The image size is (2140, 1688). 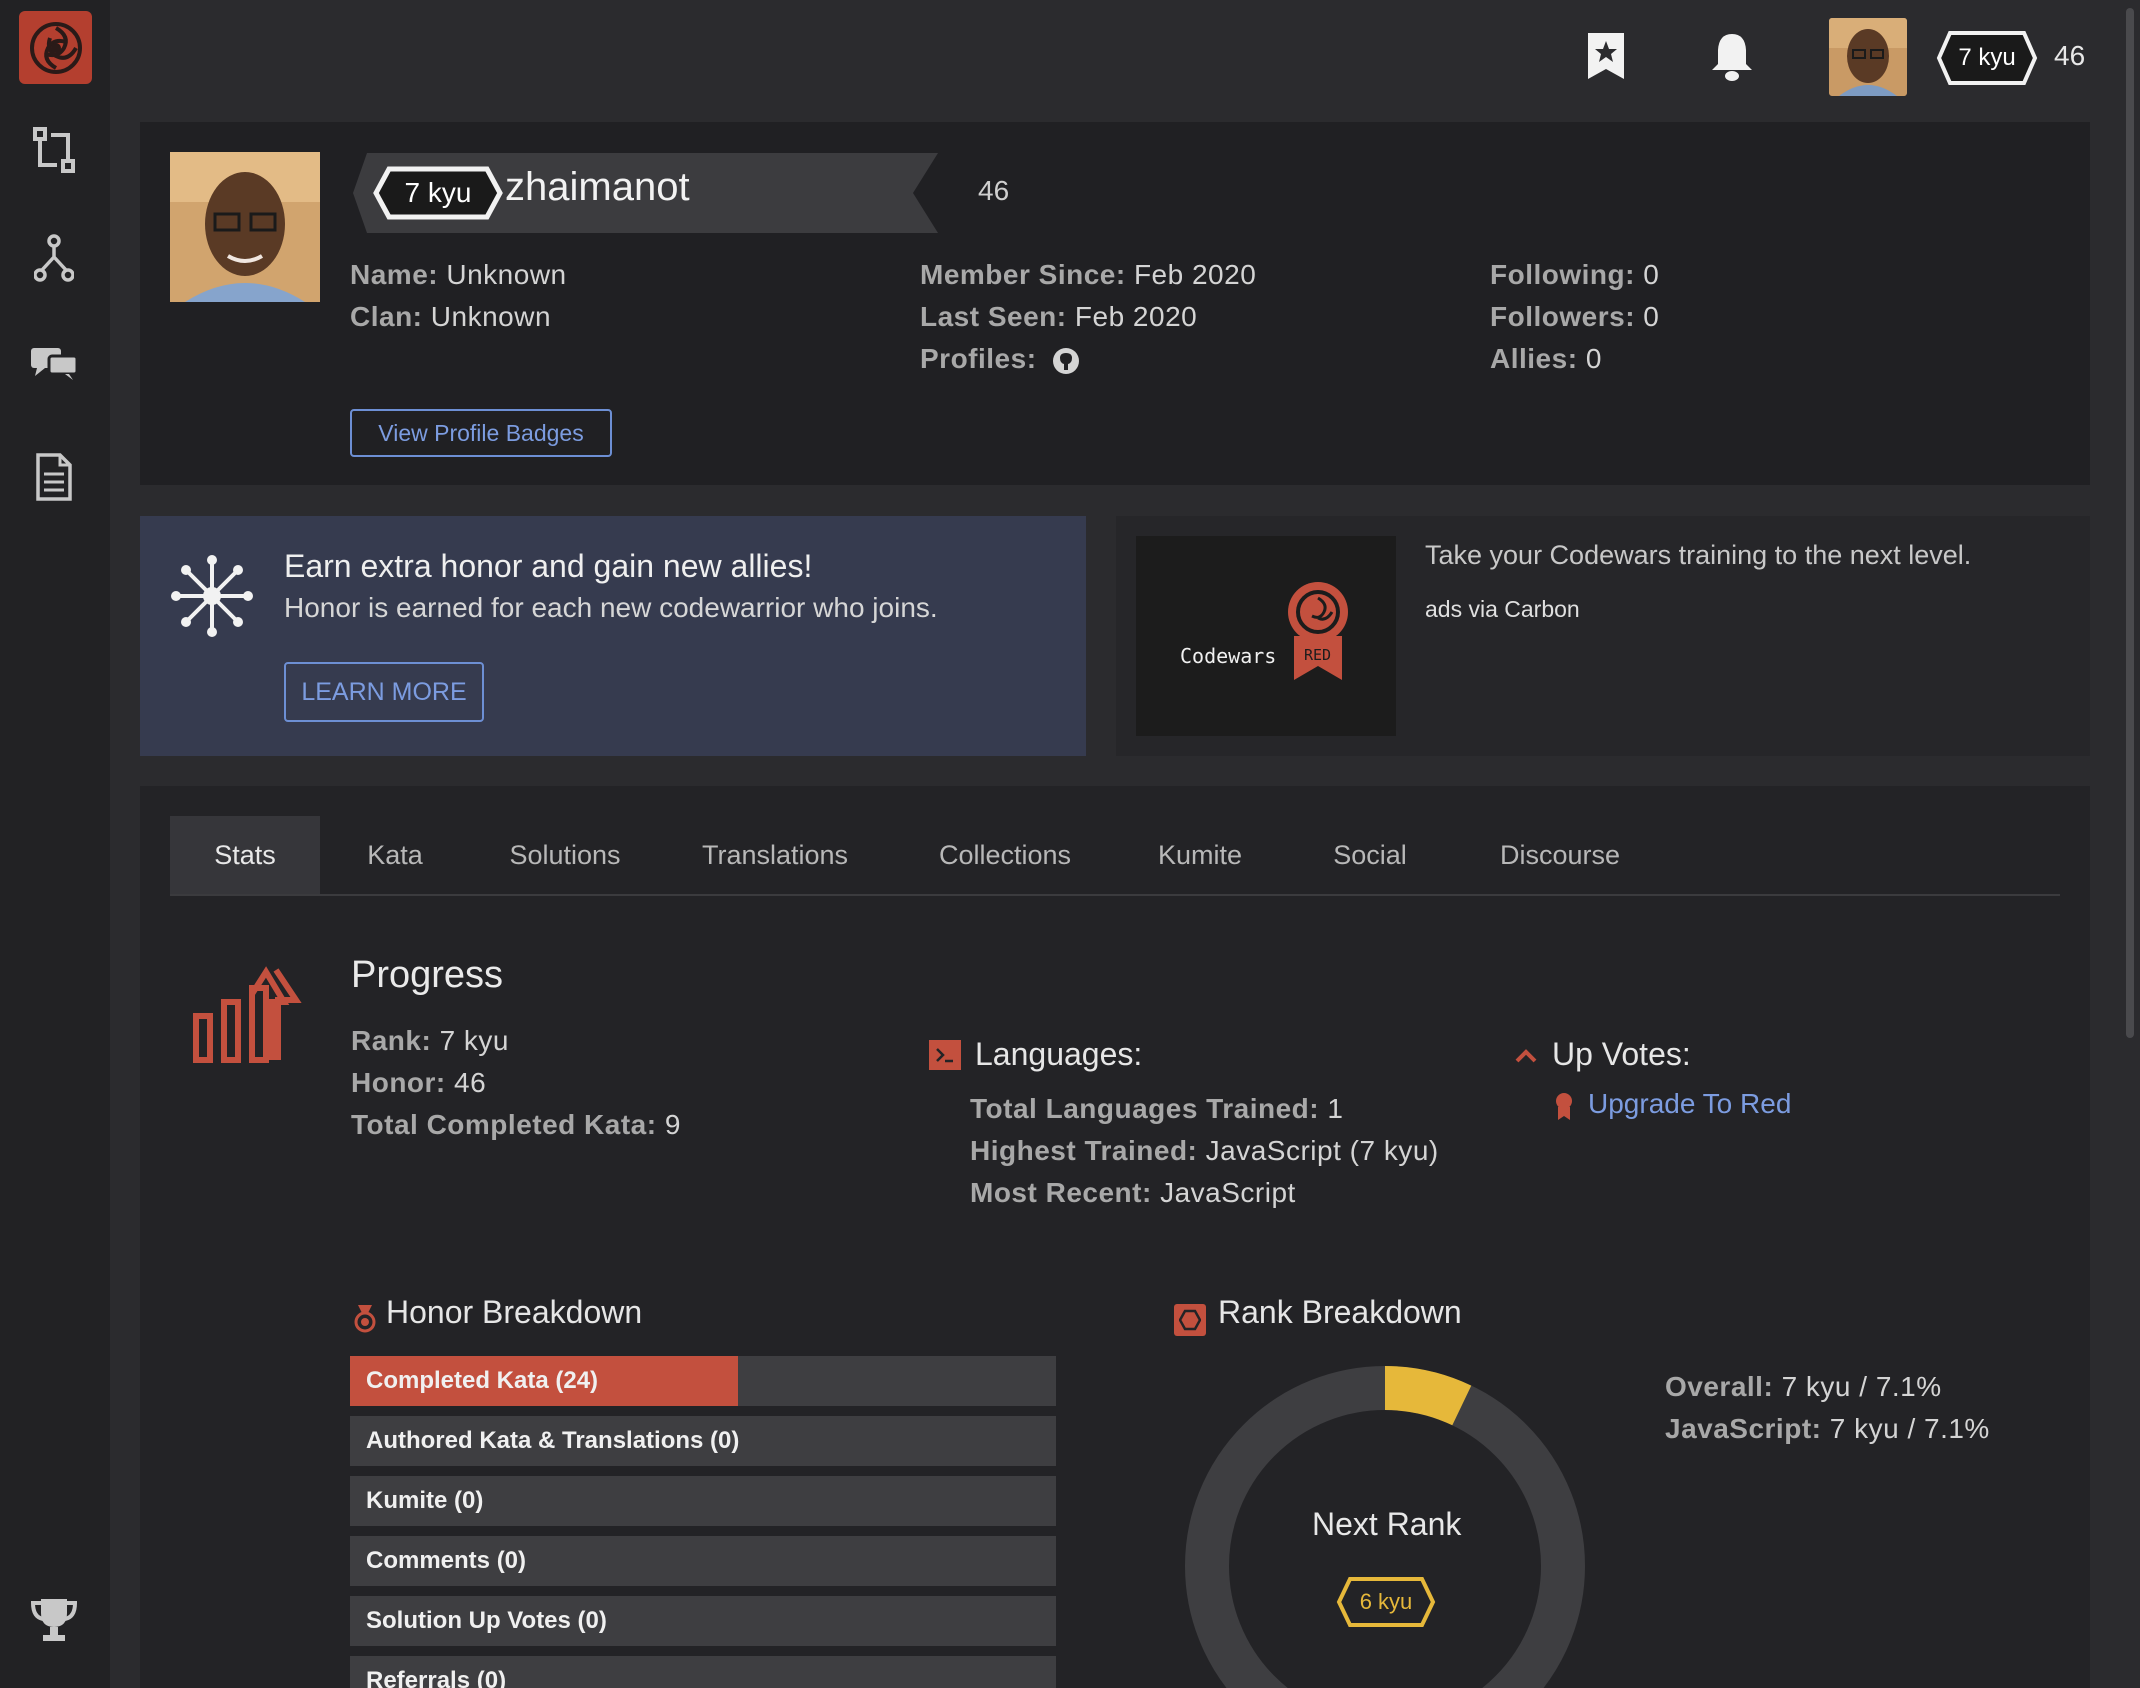 I want to click on topbar-rank-label: 7 kyu, so click(x=1987, y=57).